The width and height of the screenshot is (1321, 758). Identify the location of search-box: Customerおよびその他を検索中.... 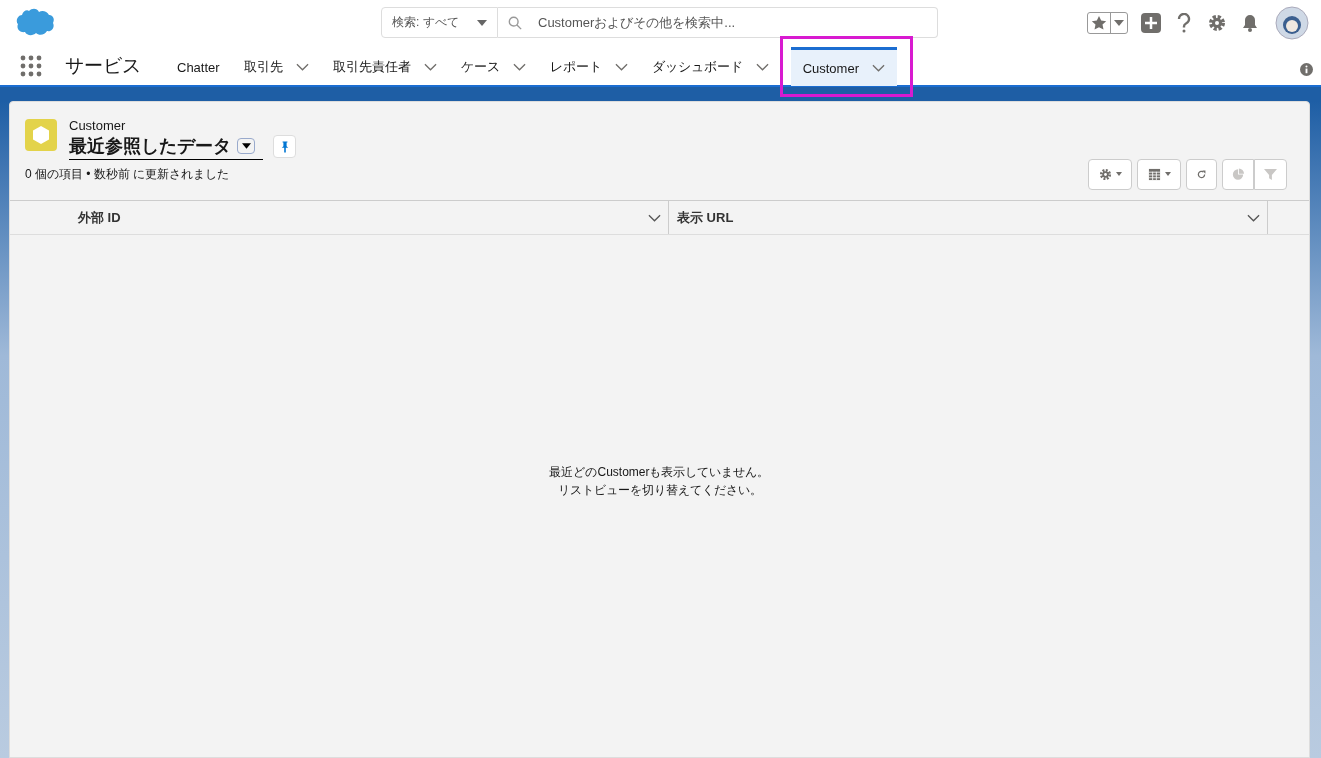
(718, 22).